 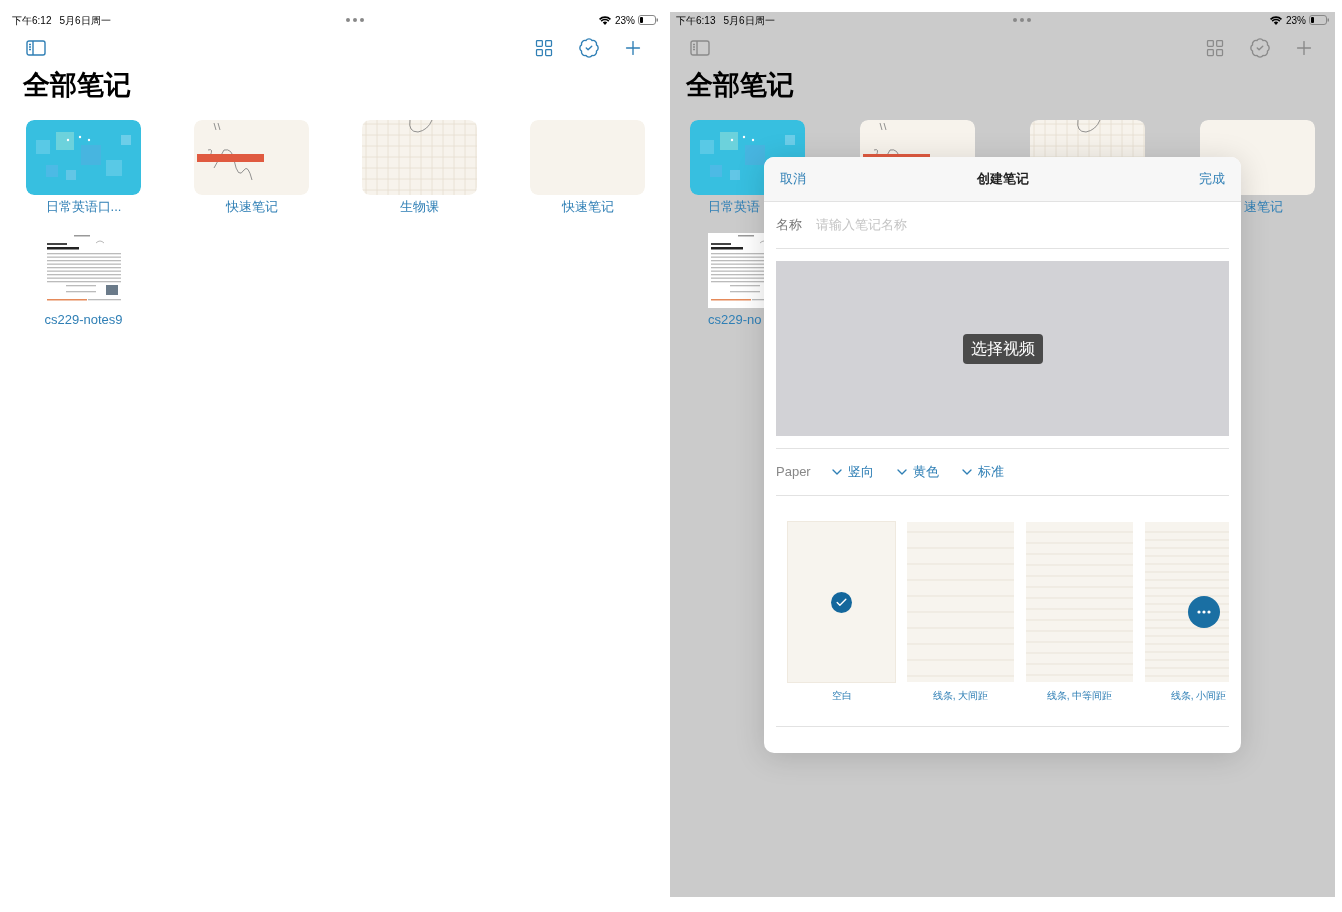 I want to click on name-label: 名称, so click(x=789, y=225).